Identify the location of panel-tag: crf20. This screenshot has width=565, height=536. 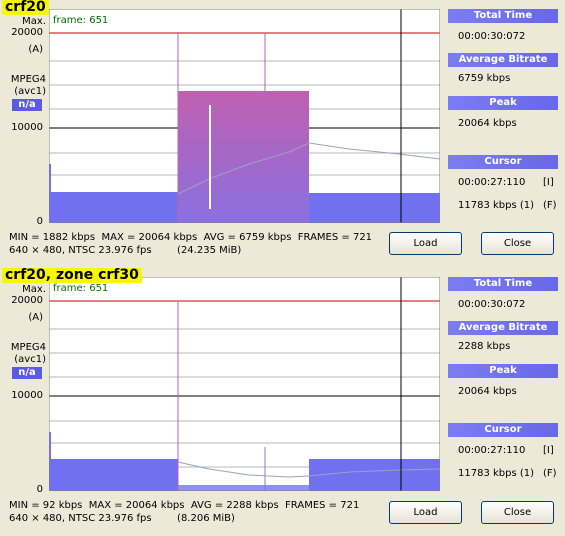
(25, 7).